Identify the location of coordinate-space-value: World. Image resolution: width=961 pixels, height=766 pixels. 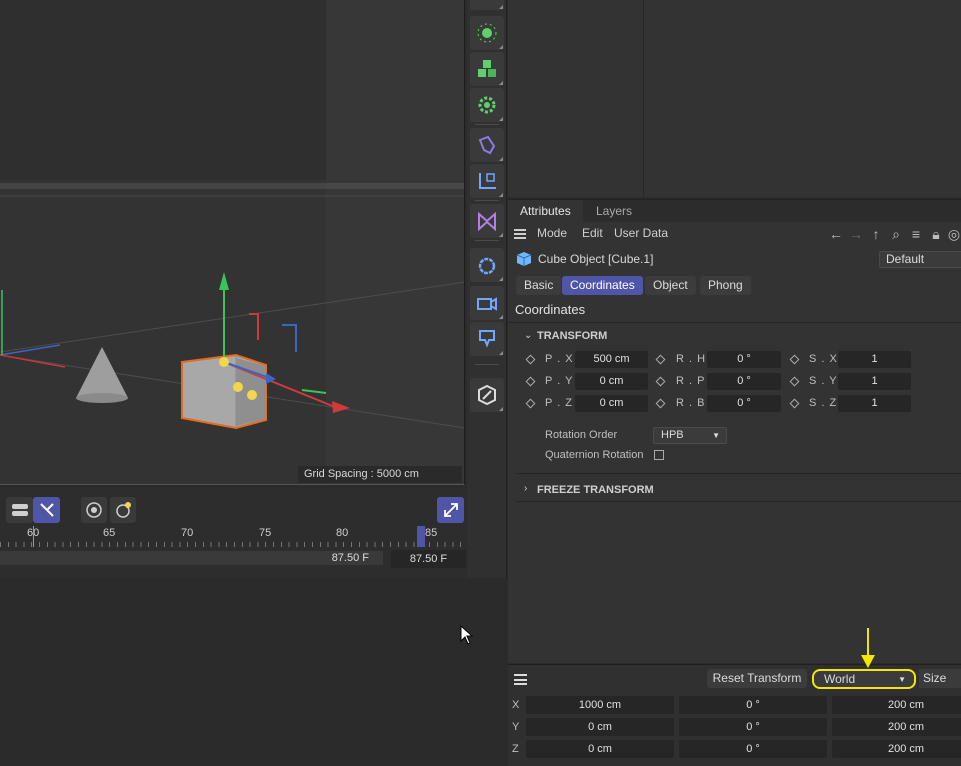
(840, 679).